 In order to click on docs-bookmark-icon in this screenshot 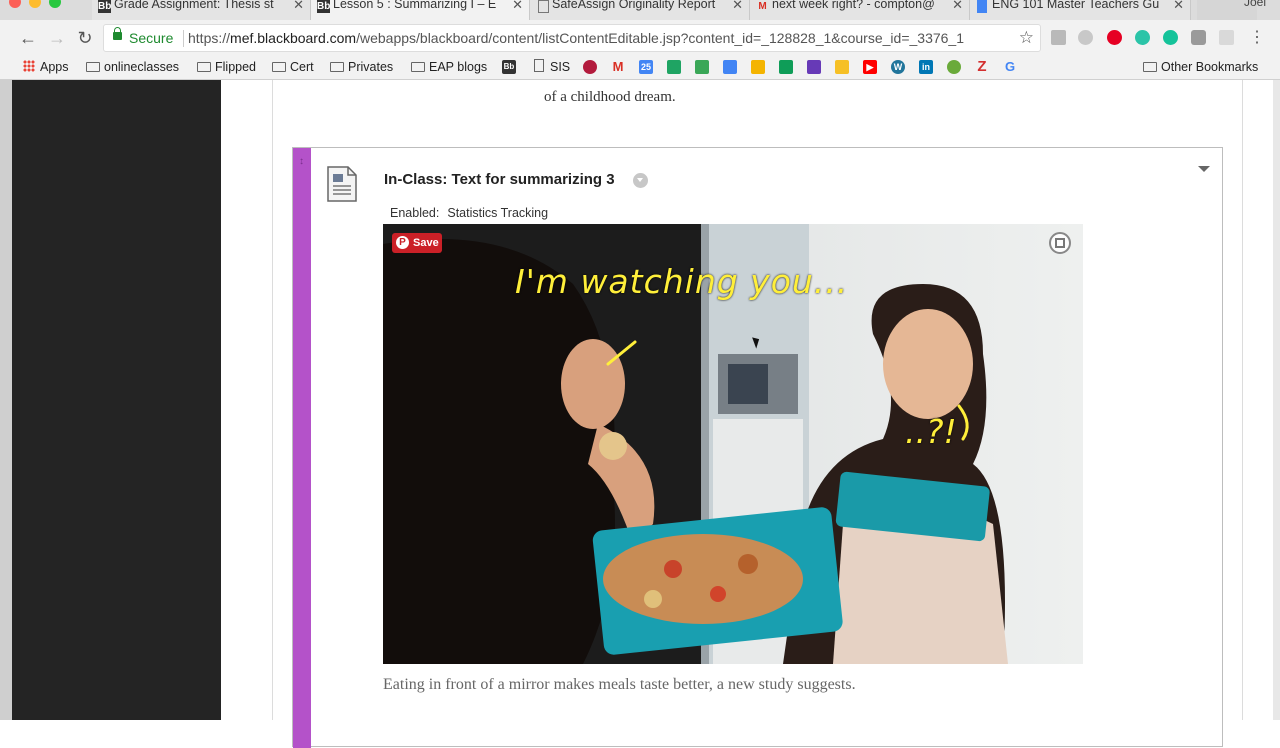, I will do `click(730, 67)`.